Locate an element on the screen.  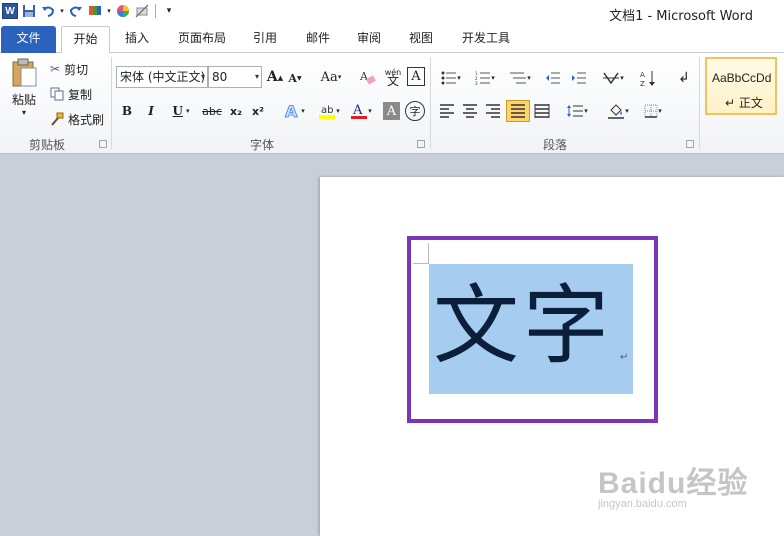
show-marks-button: ↲ is located at coordinates (684, 78).